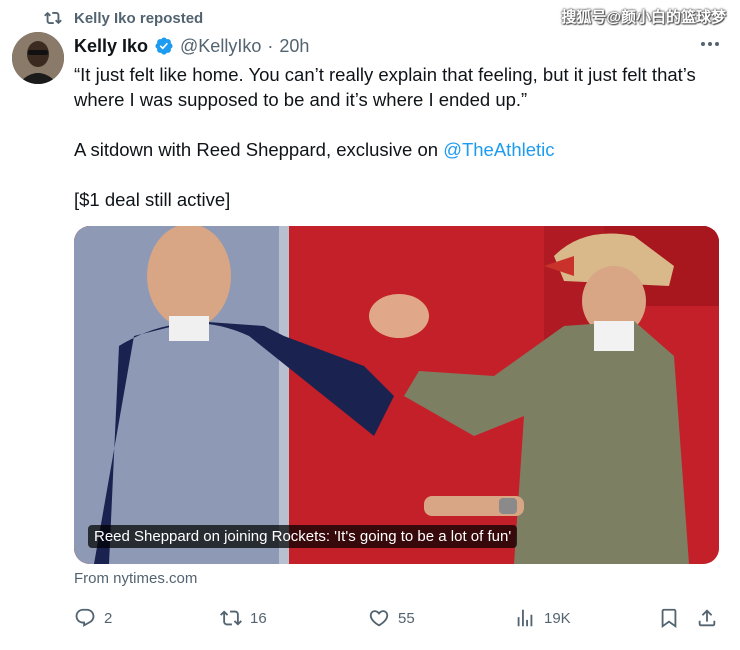 This screenshot has height=650, width=740. I want to click on action-bar: 2 16 55 19K, so click(399, 618).